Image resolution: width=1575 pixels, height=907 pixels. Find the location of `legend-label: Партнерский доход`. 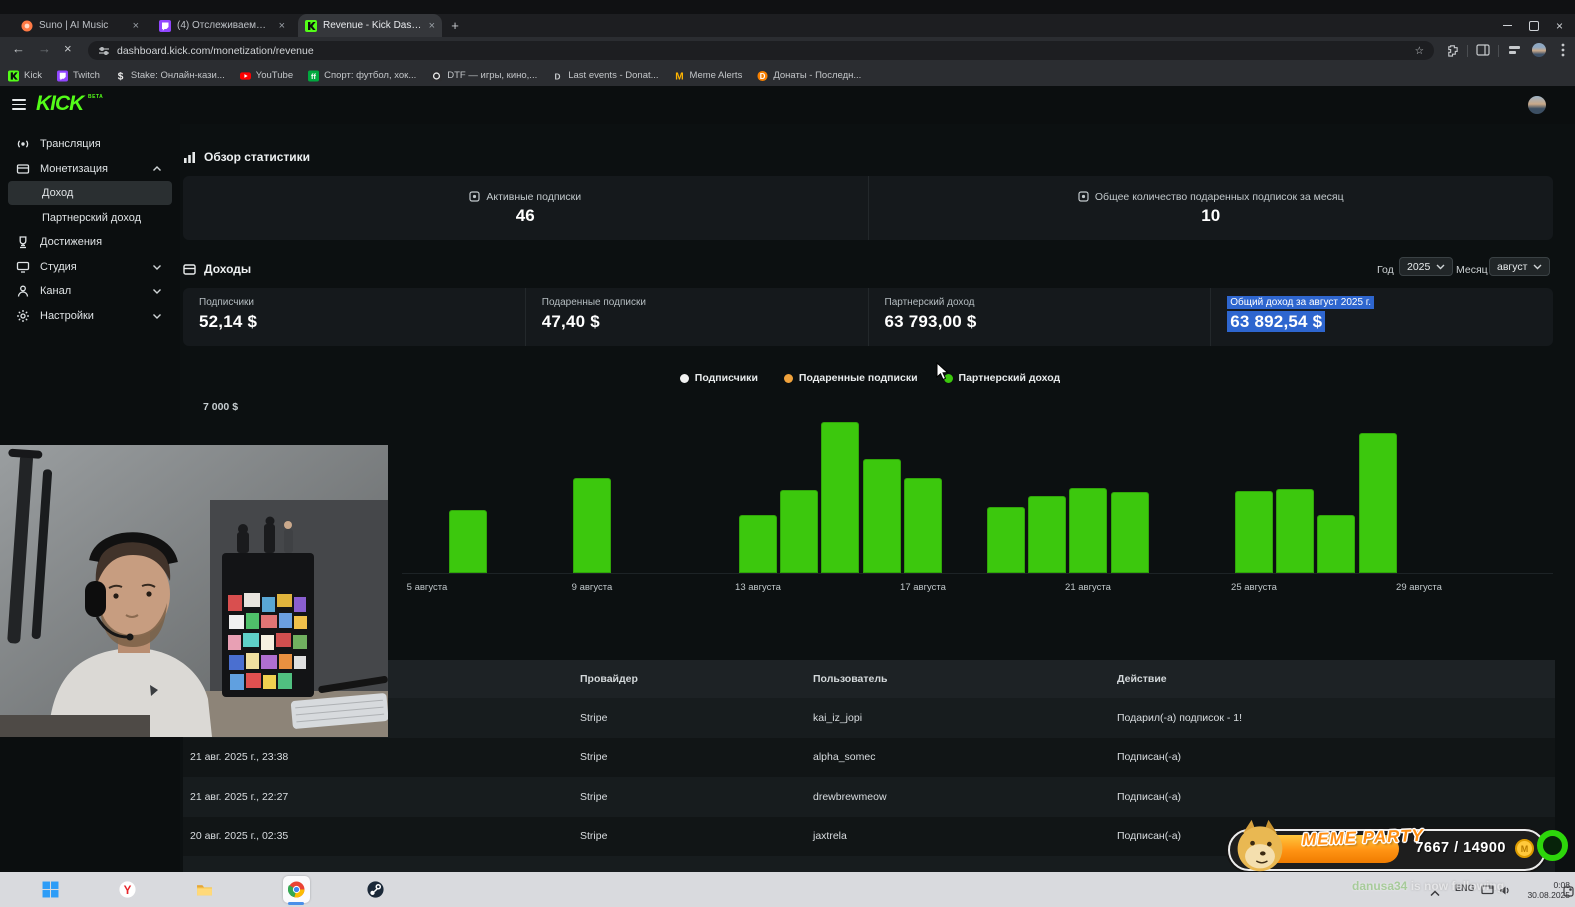

legend-label: Партнерский доход is located at coordinates (1009, 378).